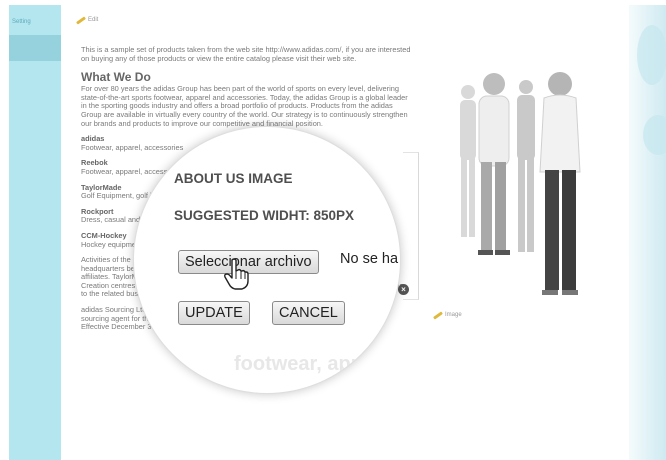 Image resolution: width=666 pixels, height=460 pixels. I want to click on sidebar-item-setting: Setting, so click(21, 22).